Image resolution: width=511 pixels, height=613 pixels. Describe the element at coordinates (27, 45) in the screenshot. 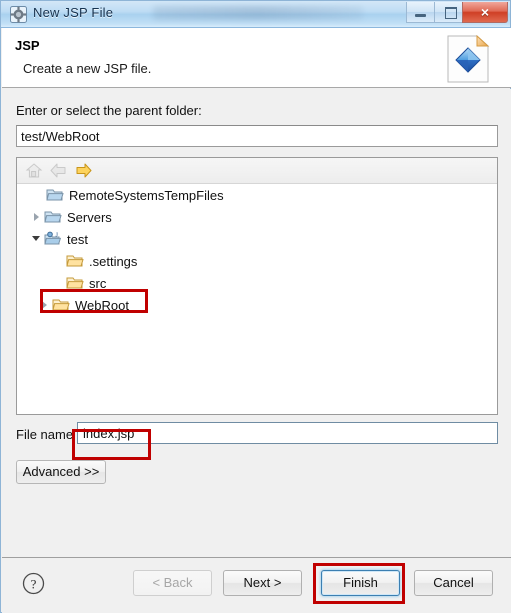

I see `page-title: JSP` at that location.